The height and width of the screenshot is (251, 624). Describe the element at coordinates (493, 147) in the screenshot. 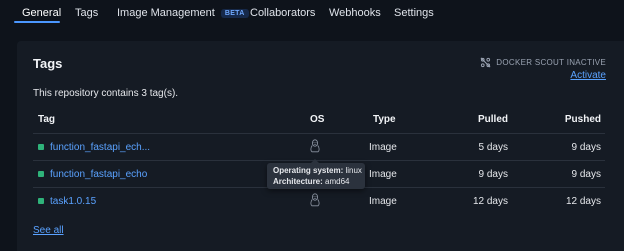

I see `pulled-cell: 5 days` at that location.